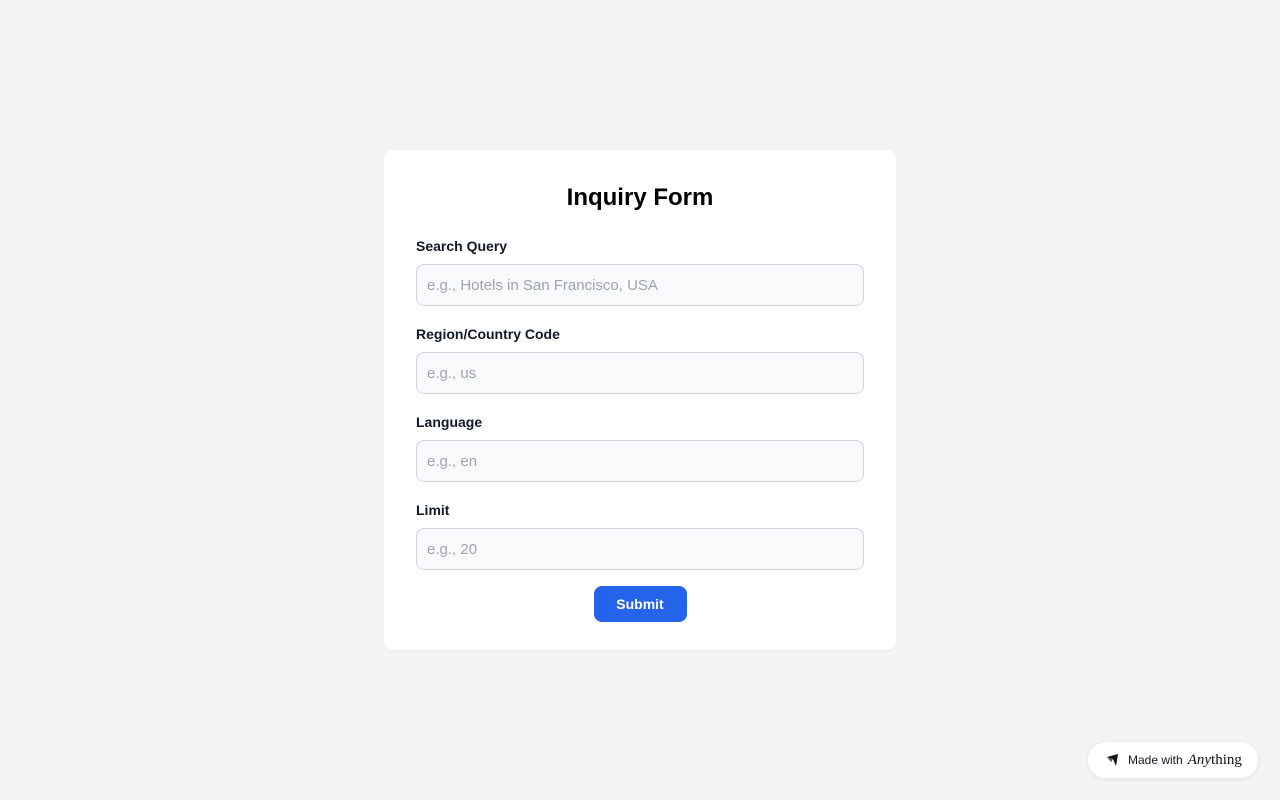  I want to click on limit-field: Limit, so click(640, 535).